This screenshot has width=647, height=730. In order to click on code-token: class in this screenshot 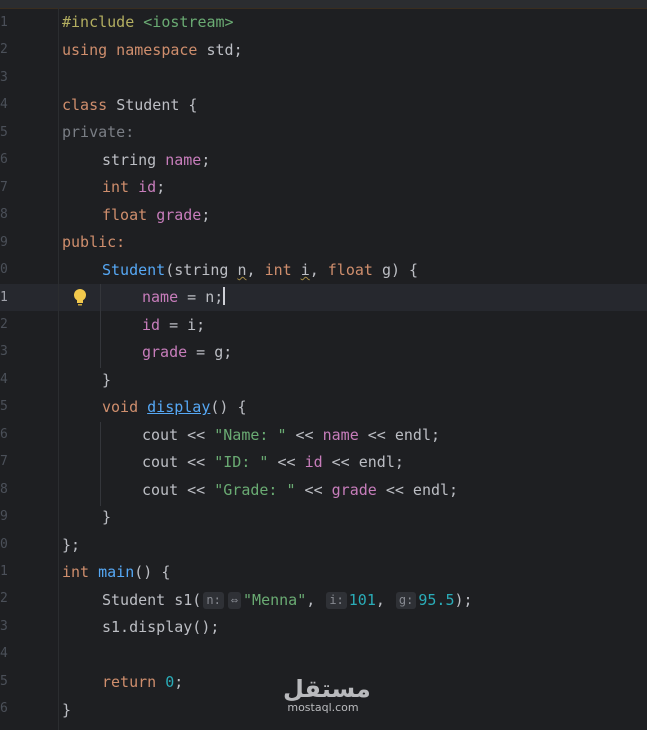, I will do `click(89, 105)`.